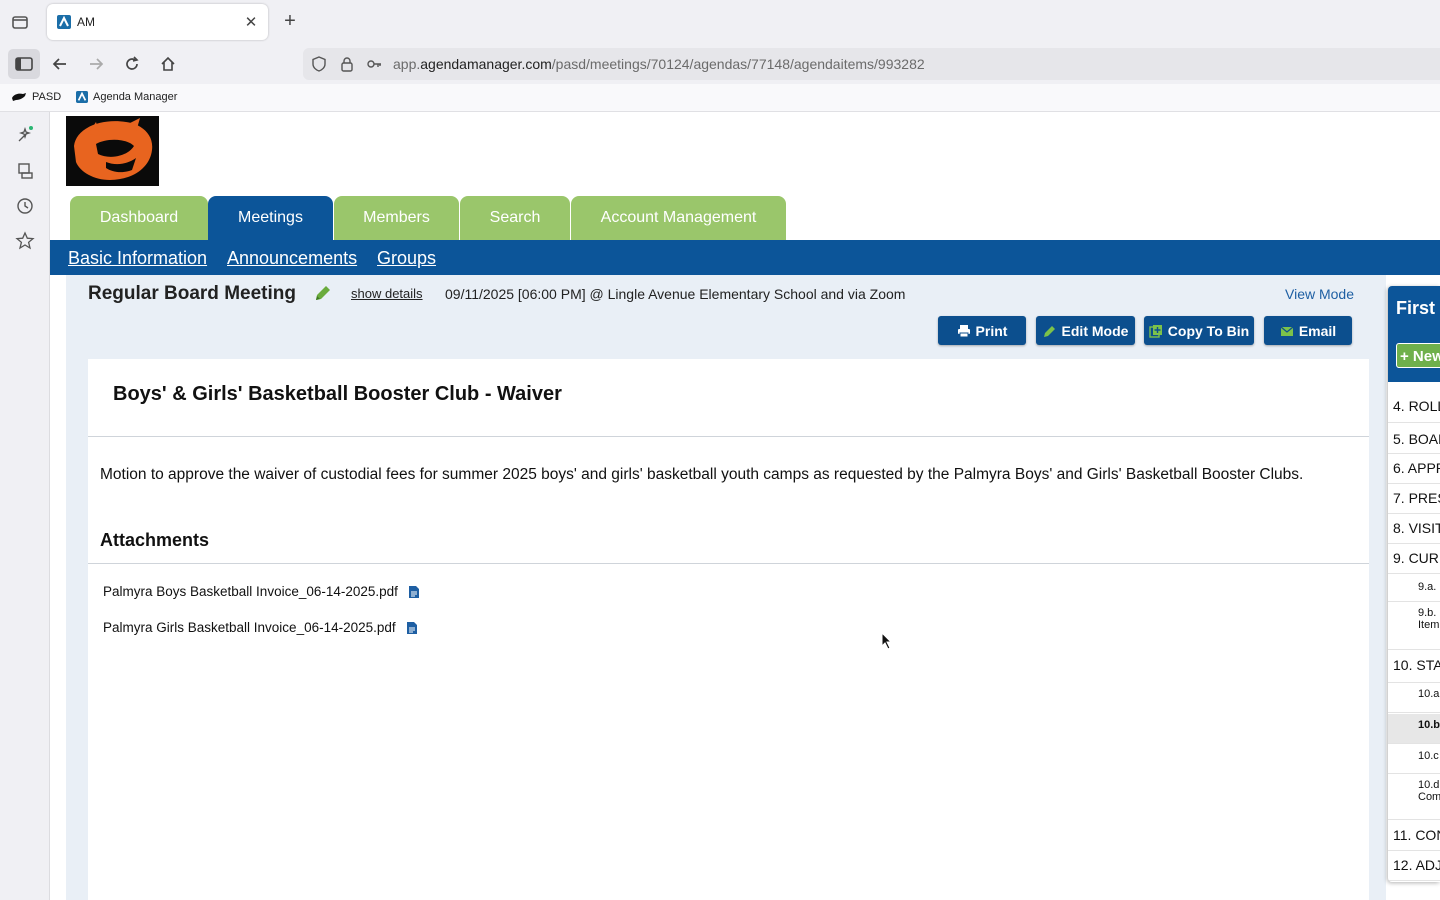  I want to click on agenda-outline-row: 11. CON, so click(1414, 836).